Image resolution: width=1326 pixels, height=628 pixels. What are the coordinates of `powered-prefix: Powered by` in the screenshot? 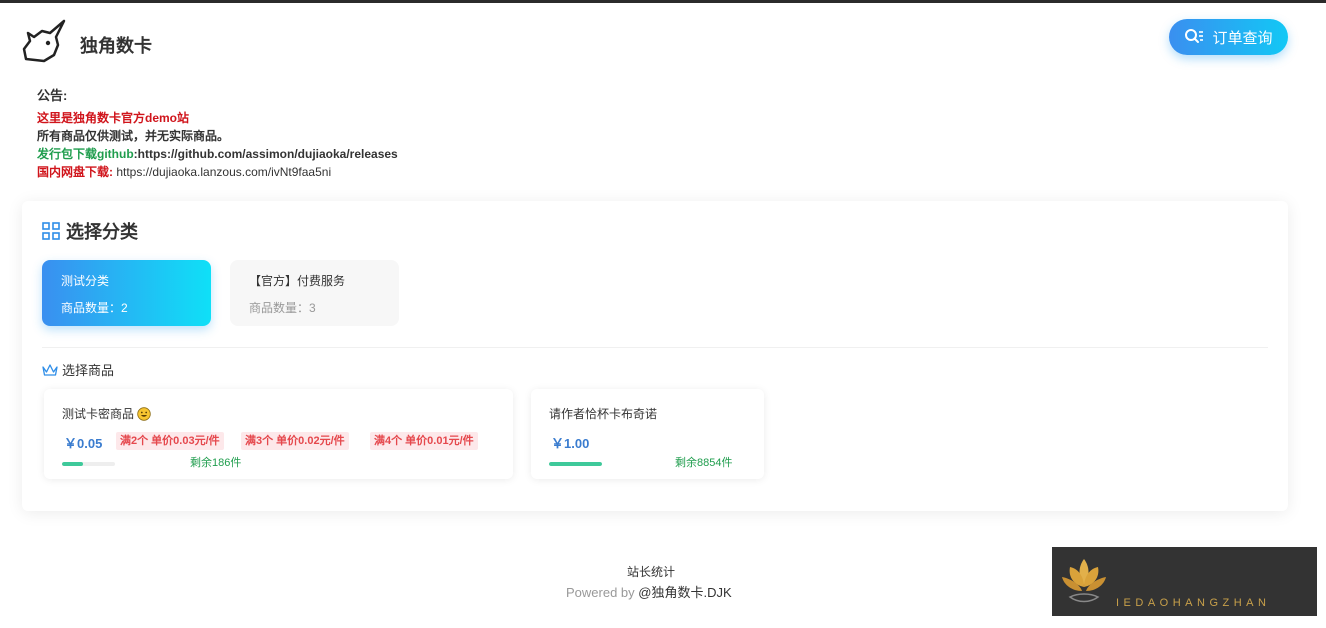 It's located at (602, 592).